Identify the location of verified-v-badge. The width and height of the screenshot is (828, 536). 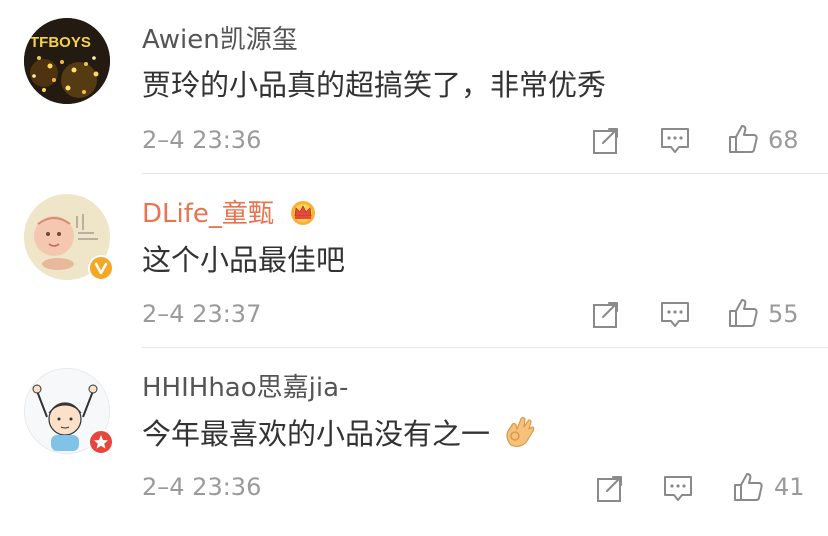
(101, 268).